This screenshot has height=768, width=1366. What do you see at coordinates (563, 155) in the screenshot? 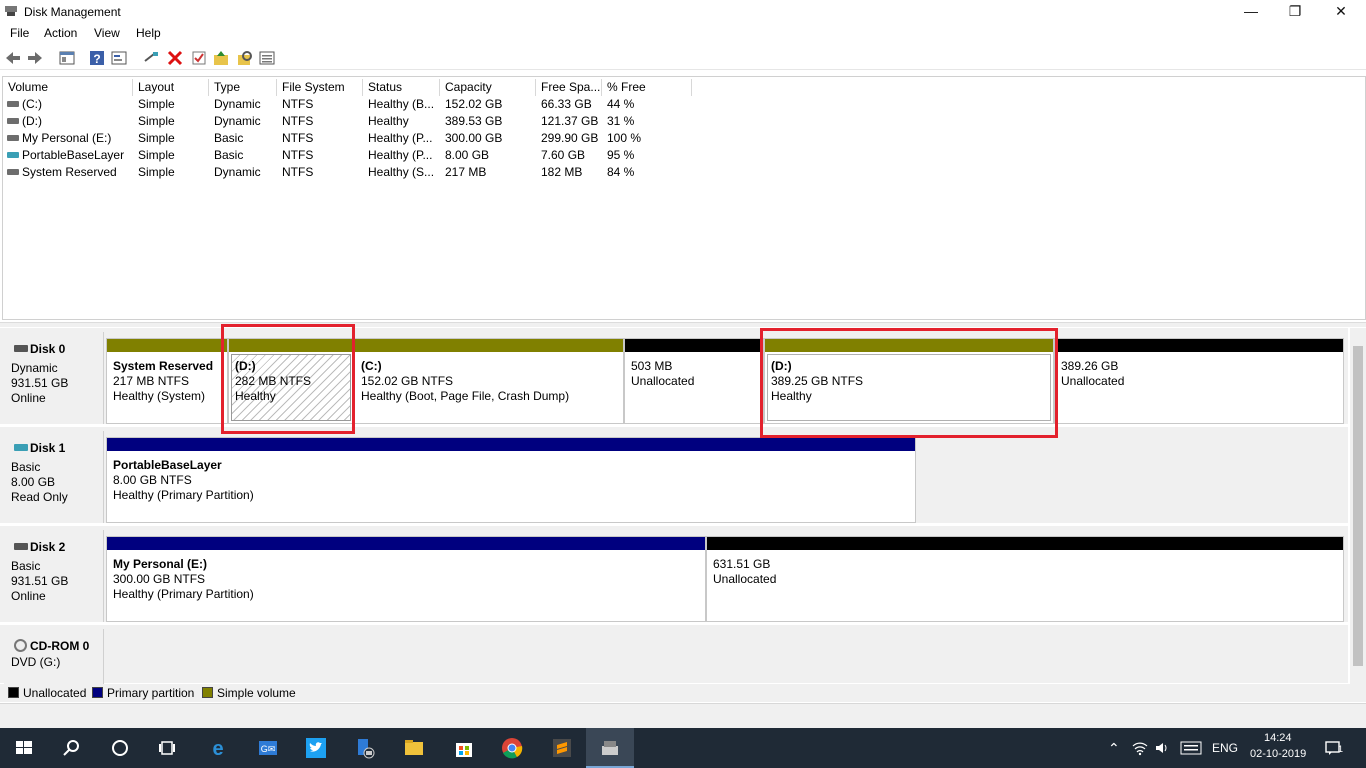
I see `cell-free: 7.60 GB` at bounding box center [563, 155].